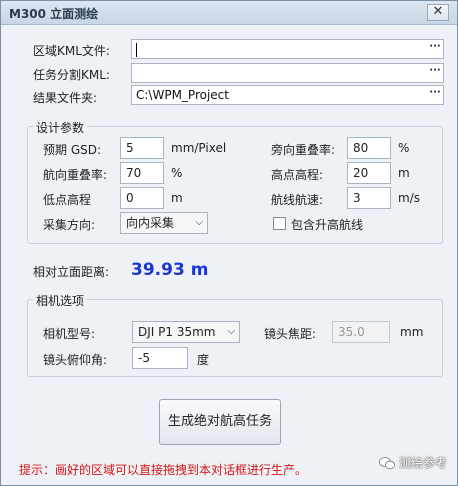  I want to click on region-kml-label: 区域KML文件:, so click(71, 51).